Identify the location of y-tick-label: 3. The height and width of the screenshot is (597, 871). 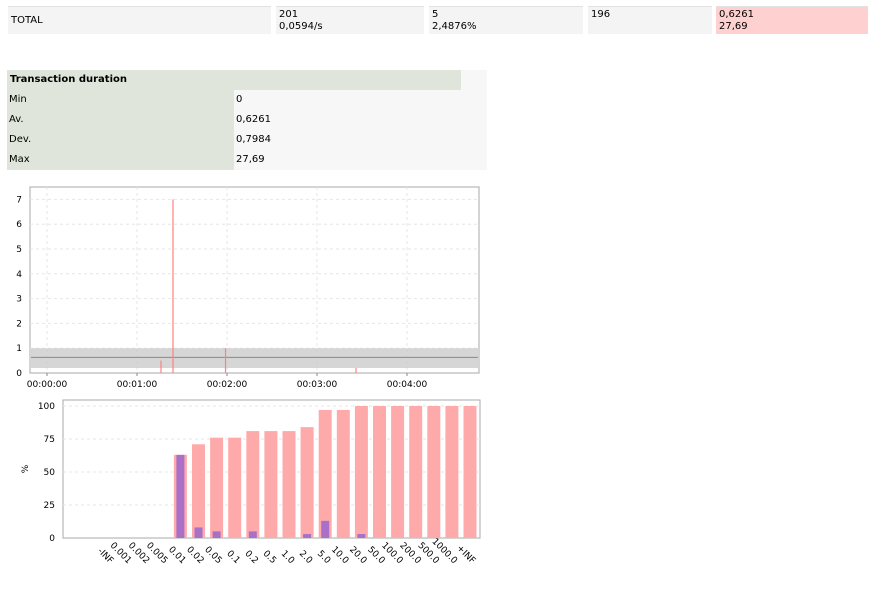
(19, 300).